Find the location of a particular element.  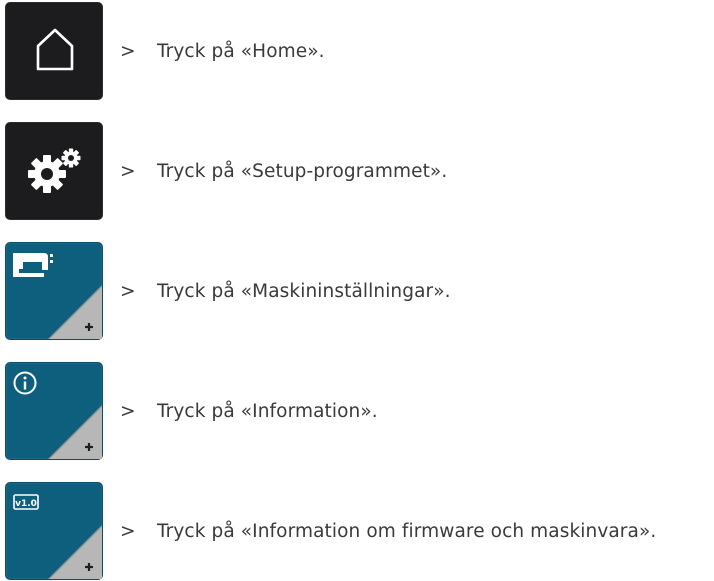

information-button is located at coordinates (54, 411).